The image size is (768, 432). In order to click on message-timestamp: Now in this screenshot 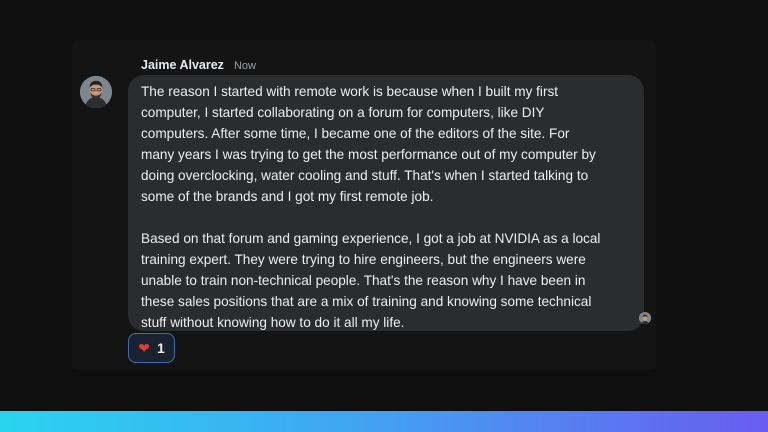, I will do `click(244, 66)`.